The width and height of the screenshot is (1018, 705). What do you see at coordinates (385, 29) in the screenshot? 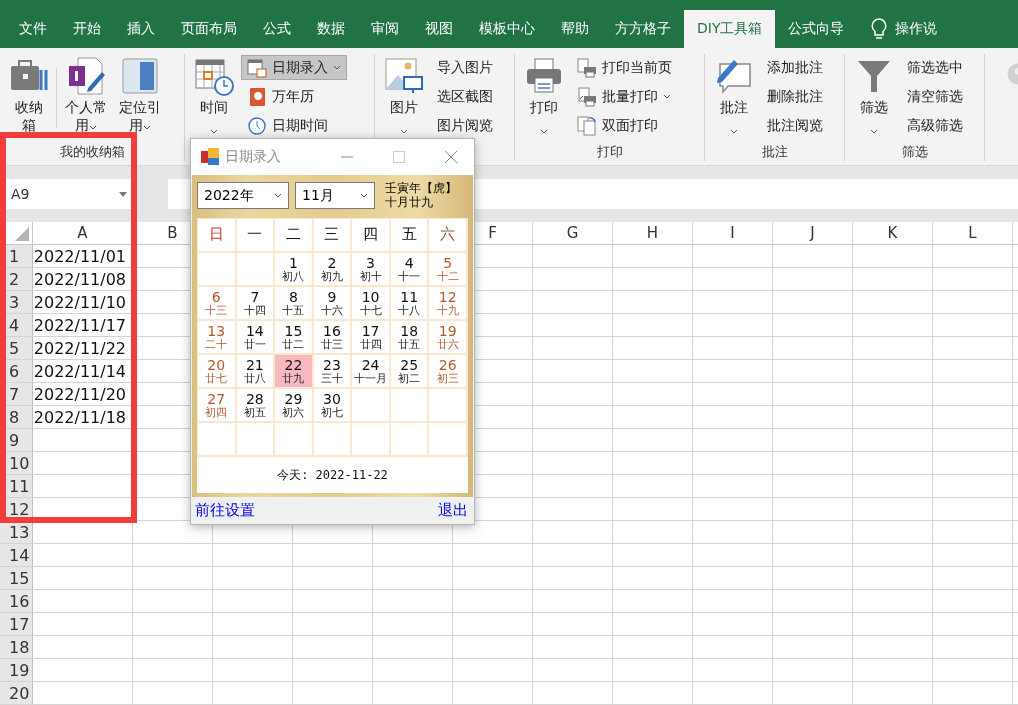
I see `ribbon-tab: 审阅` at bounding box center [385, 29].